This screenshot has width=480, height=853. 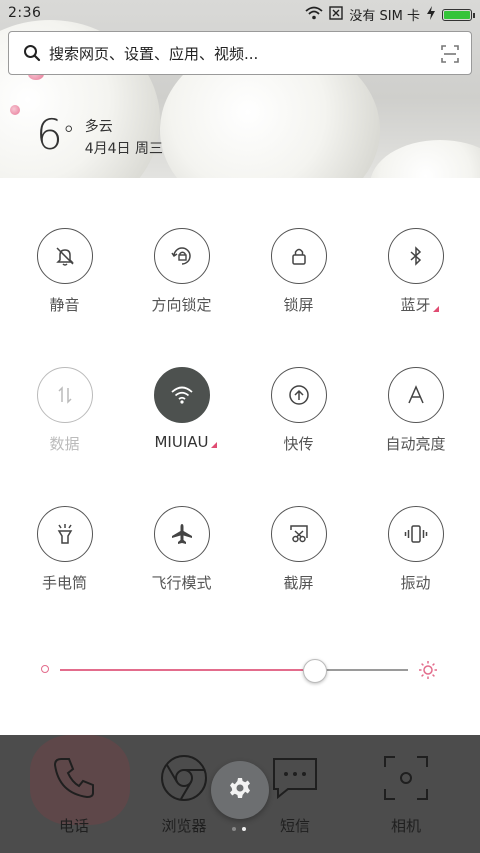 I want to click on weather-widget: 6° 多云 4月4日 周三, so click(x=99, y=135).